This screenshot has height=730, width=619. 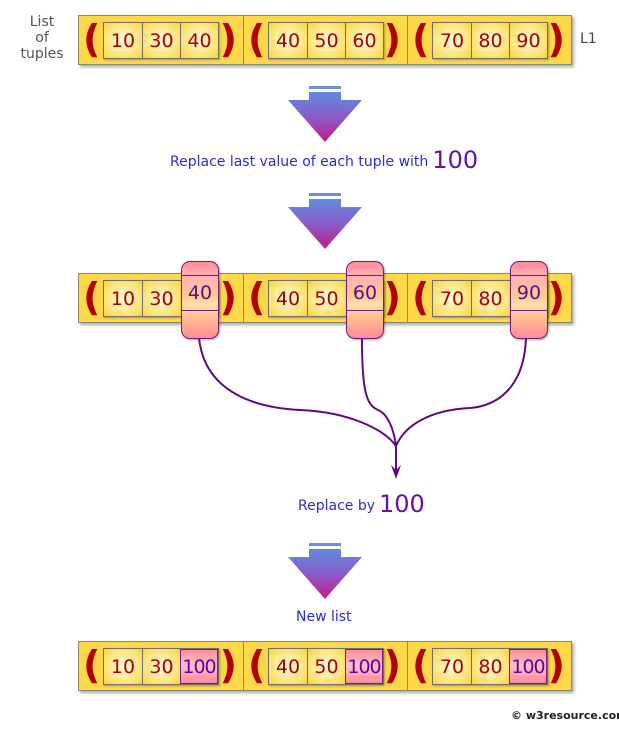 I want to click on tuple: ( 40 50 100 ), so click(x=325, y=666).